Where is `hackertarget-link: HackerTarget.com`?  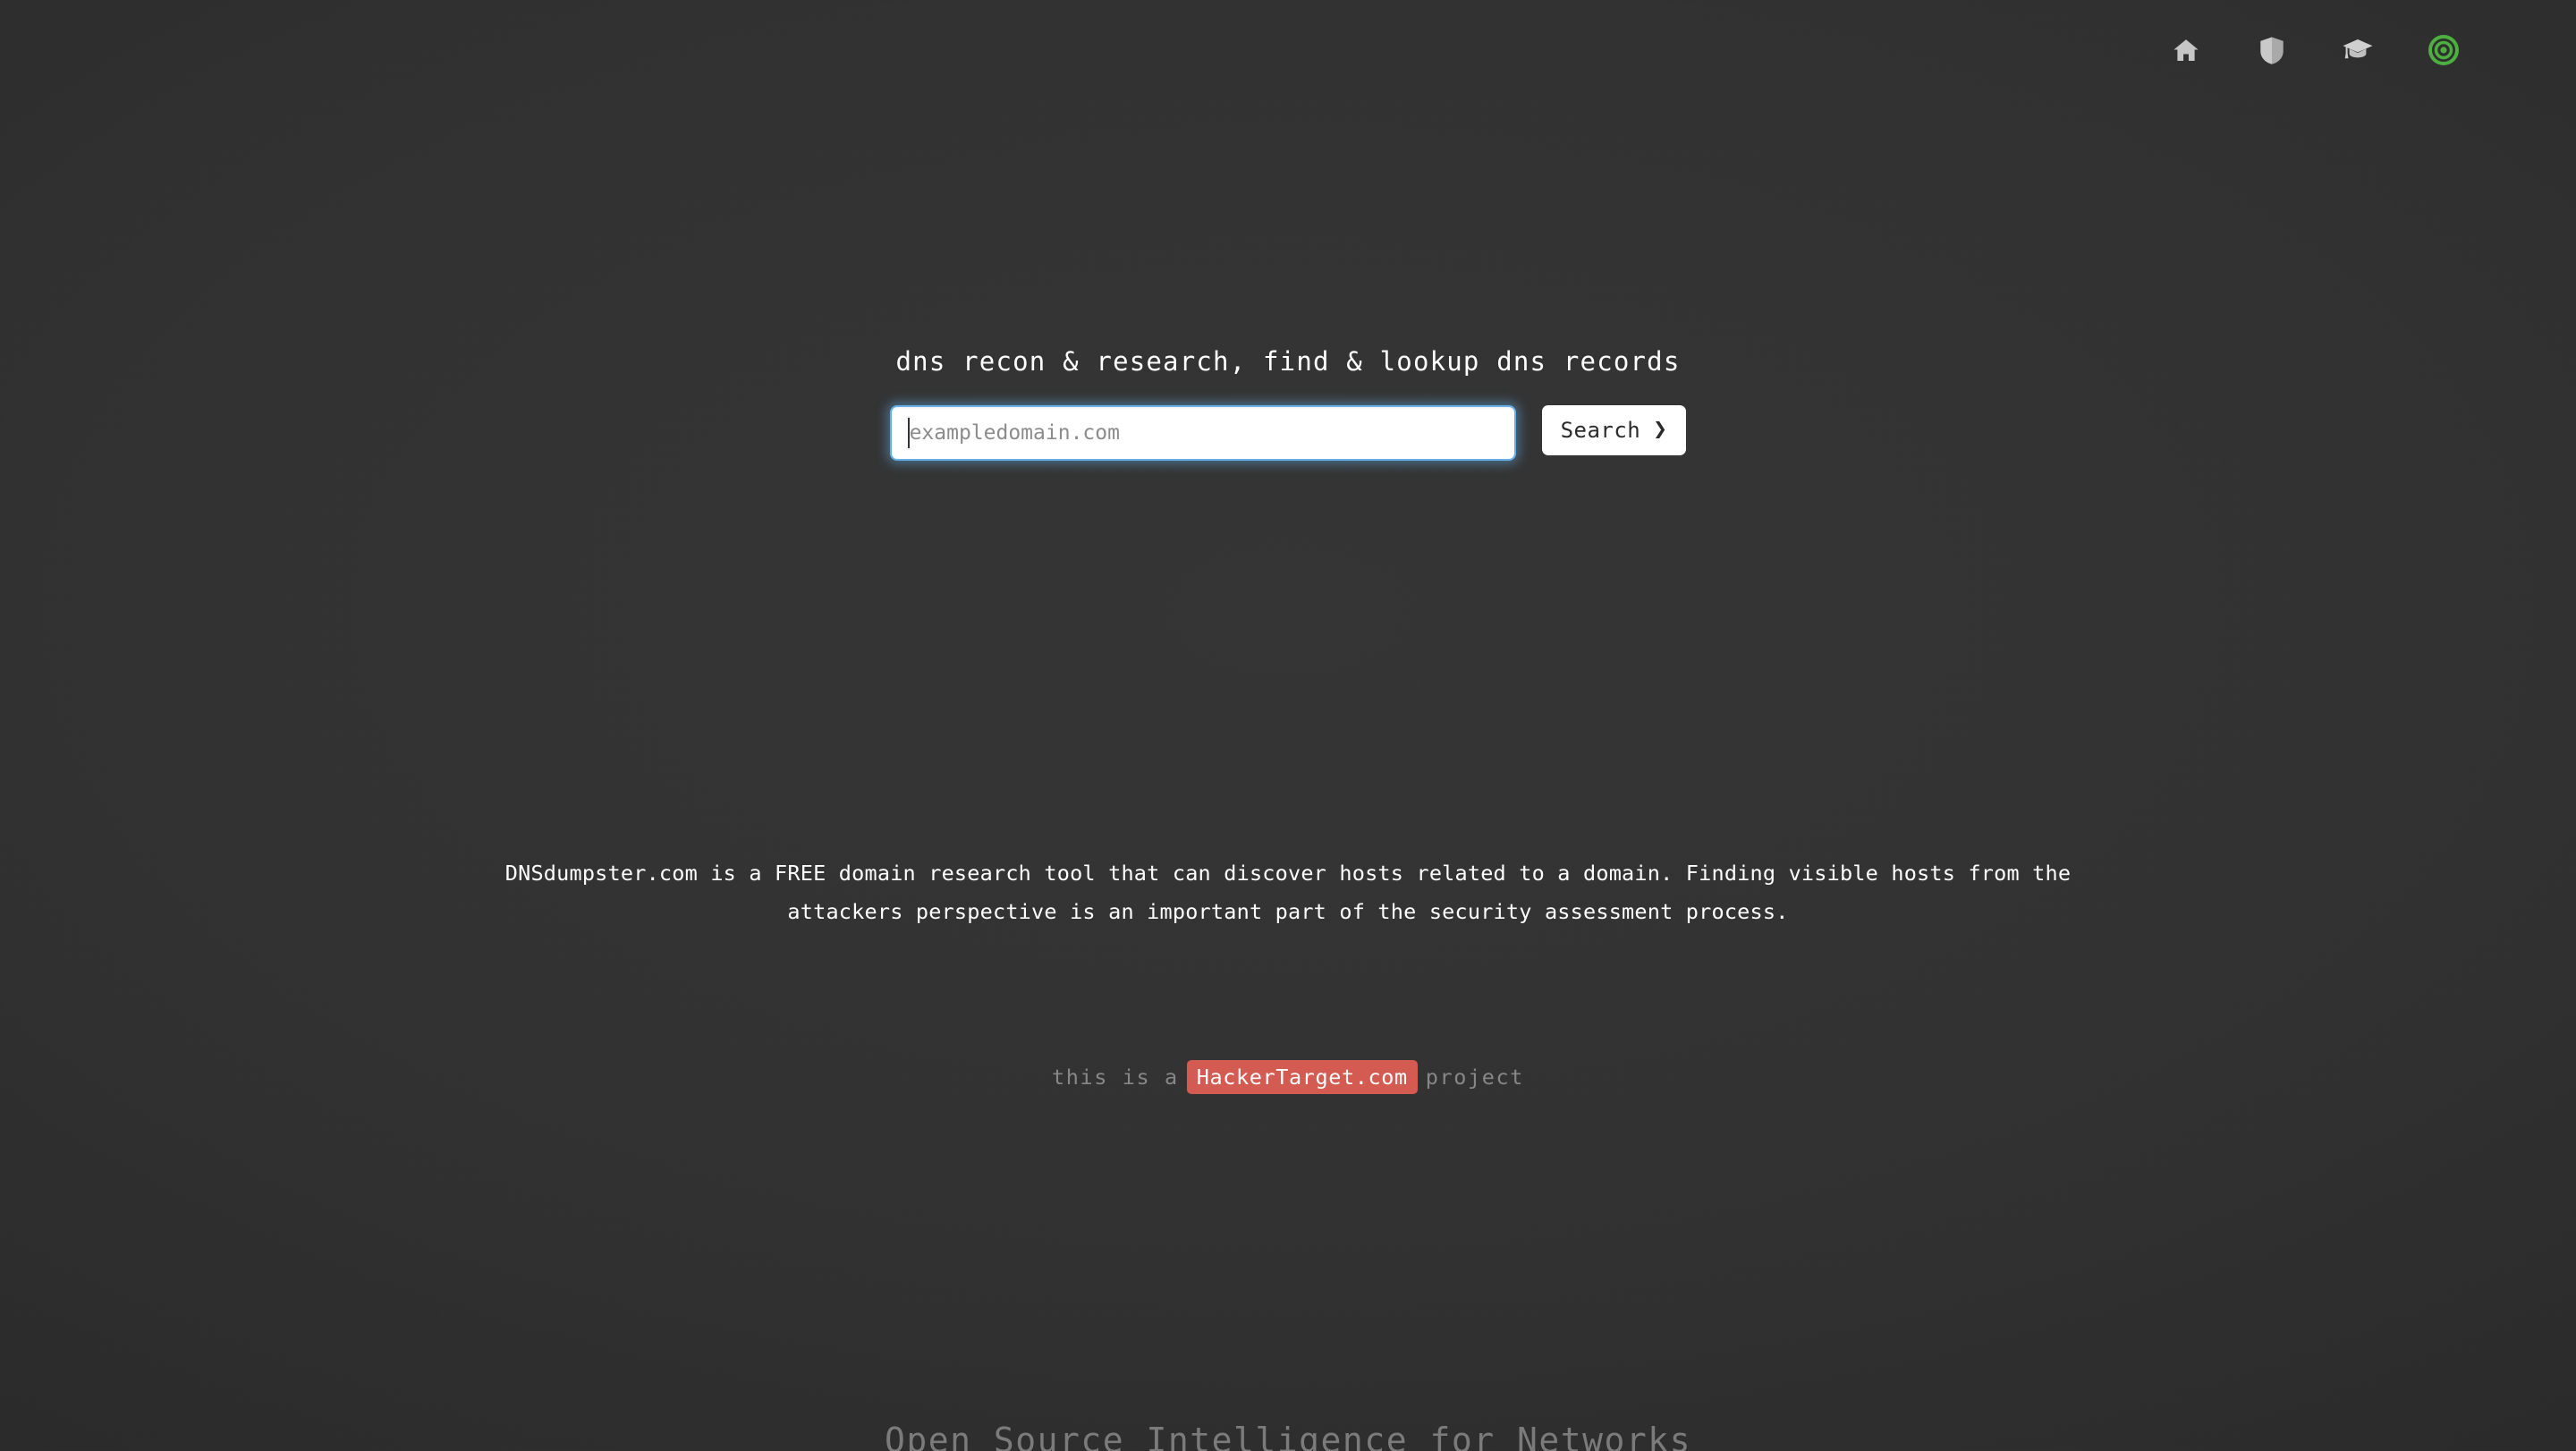
hackertarget-link: HackerTarget.com is located at coordinates (1302, 1077).